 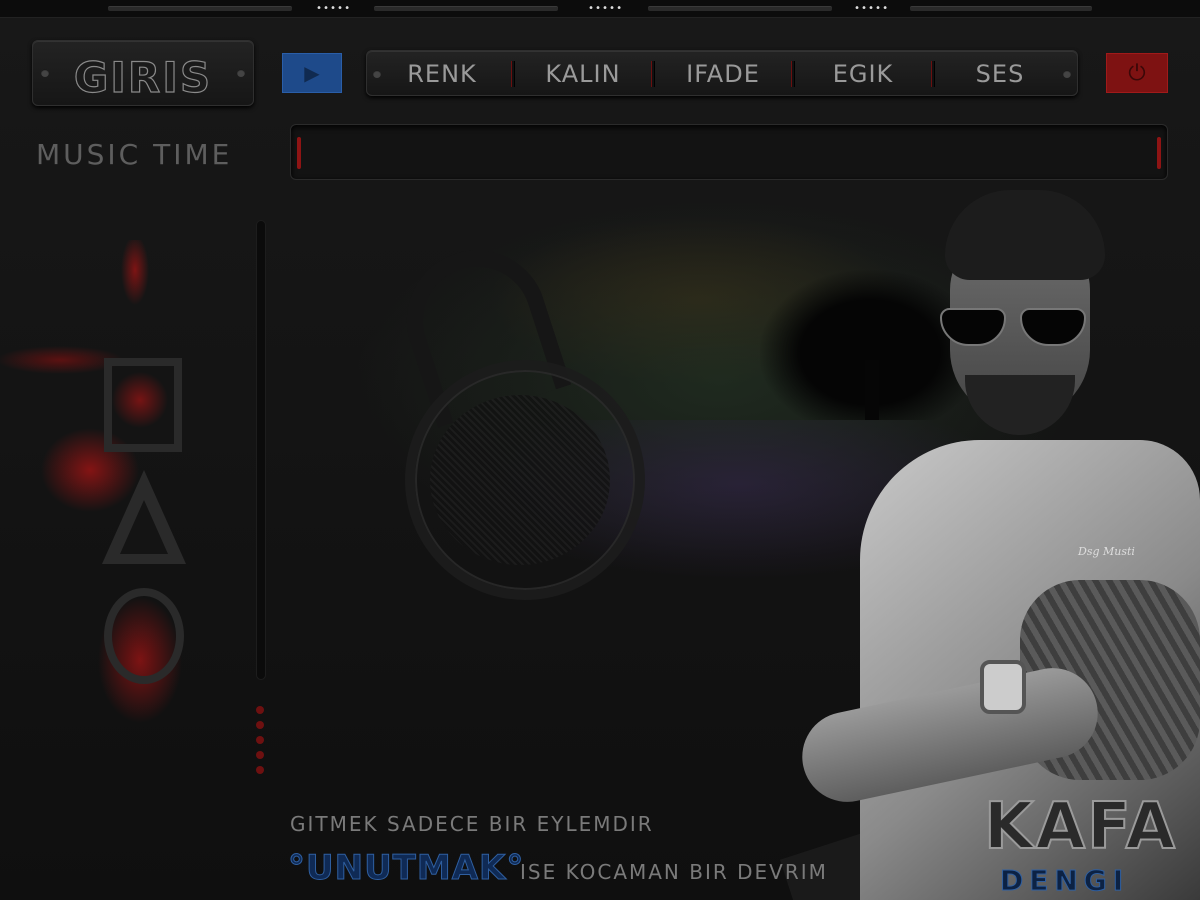 I want to click on giris-button: GIRIS, so click(x=143, y=73).